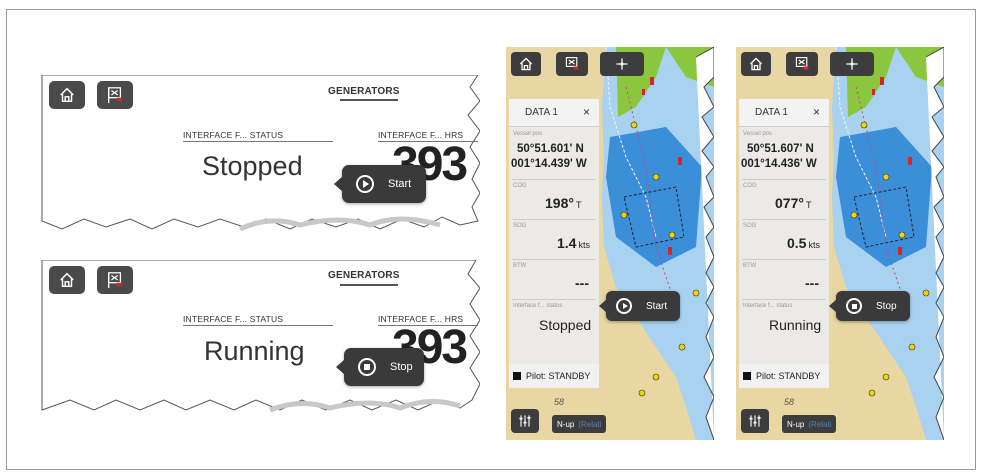  What do you see at coordinates (657, 306) in the screenshot?
I see `start-button-label: Start` at bounding box center [657, 306].